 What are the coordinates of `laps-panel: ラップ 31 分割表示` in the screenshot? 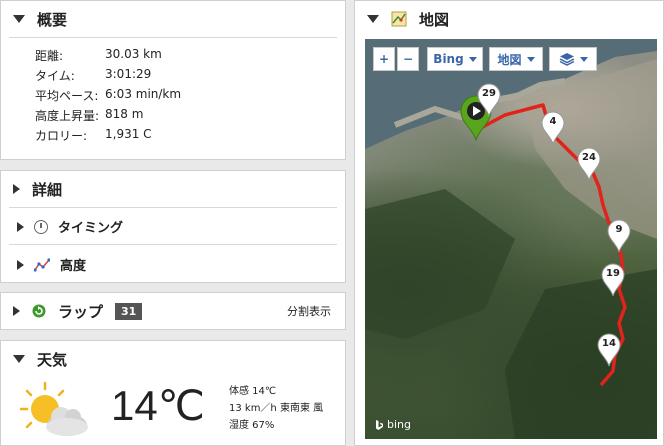 It's located at (173, 311).